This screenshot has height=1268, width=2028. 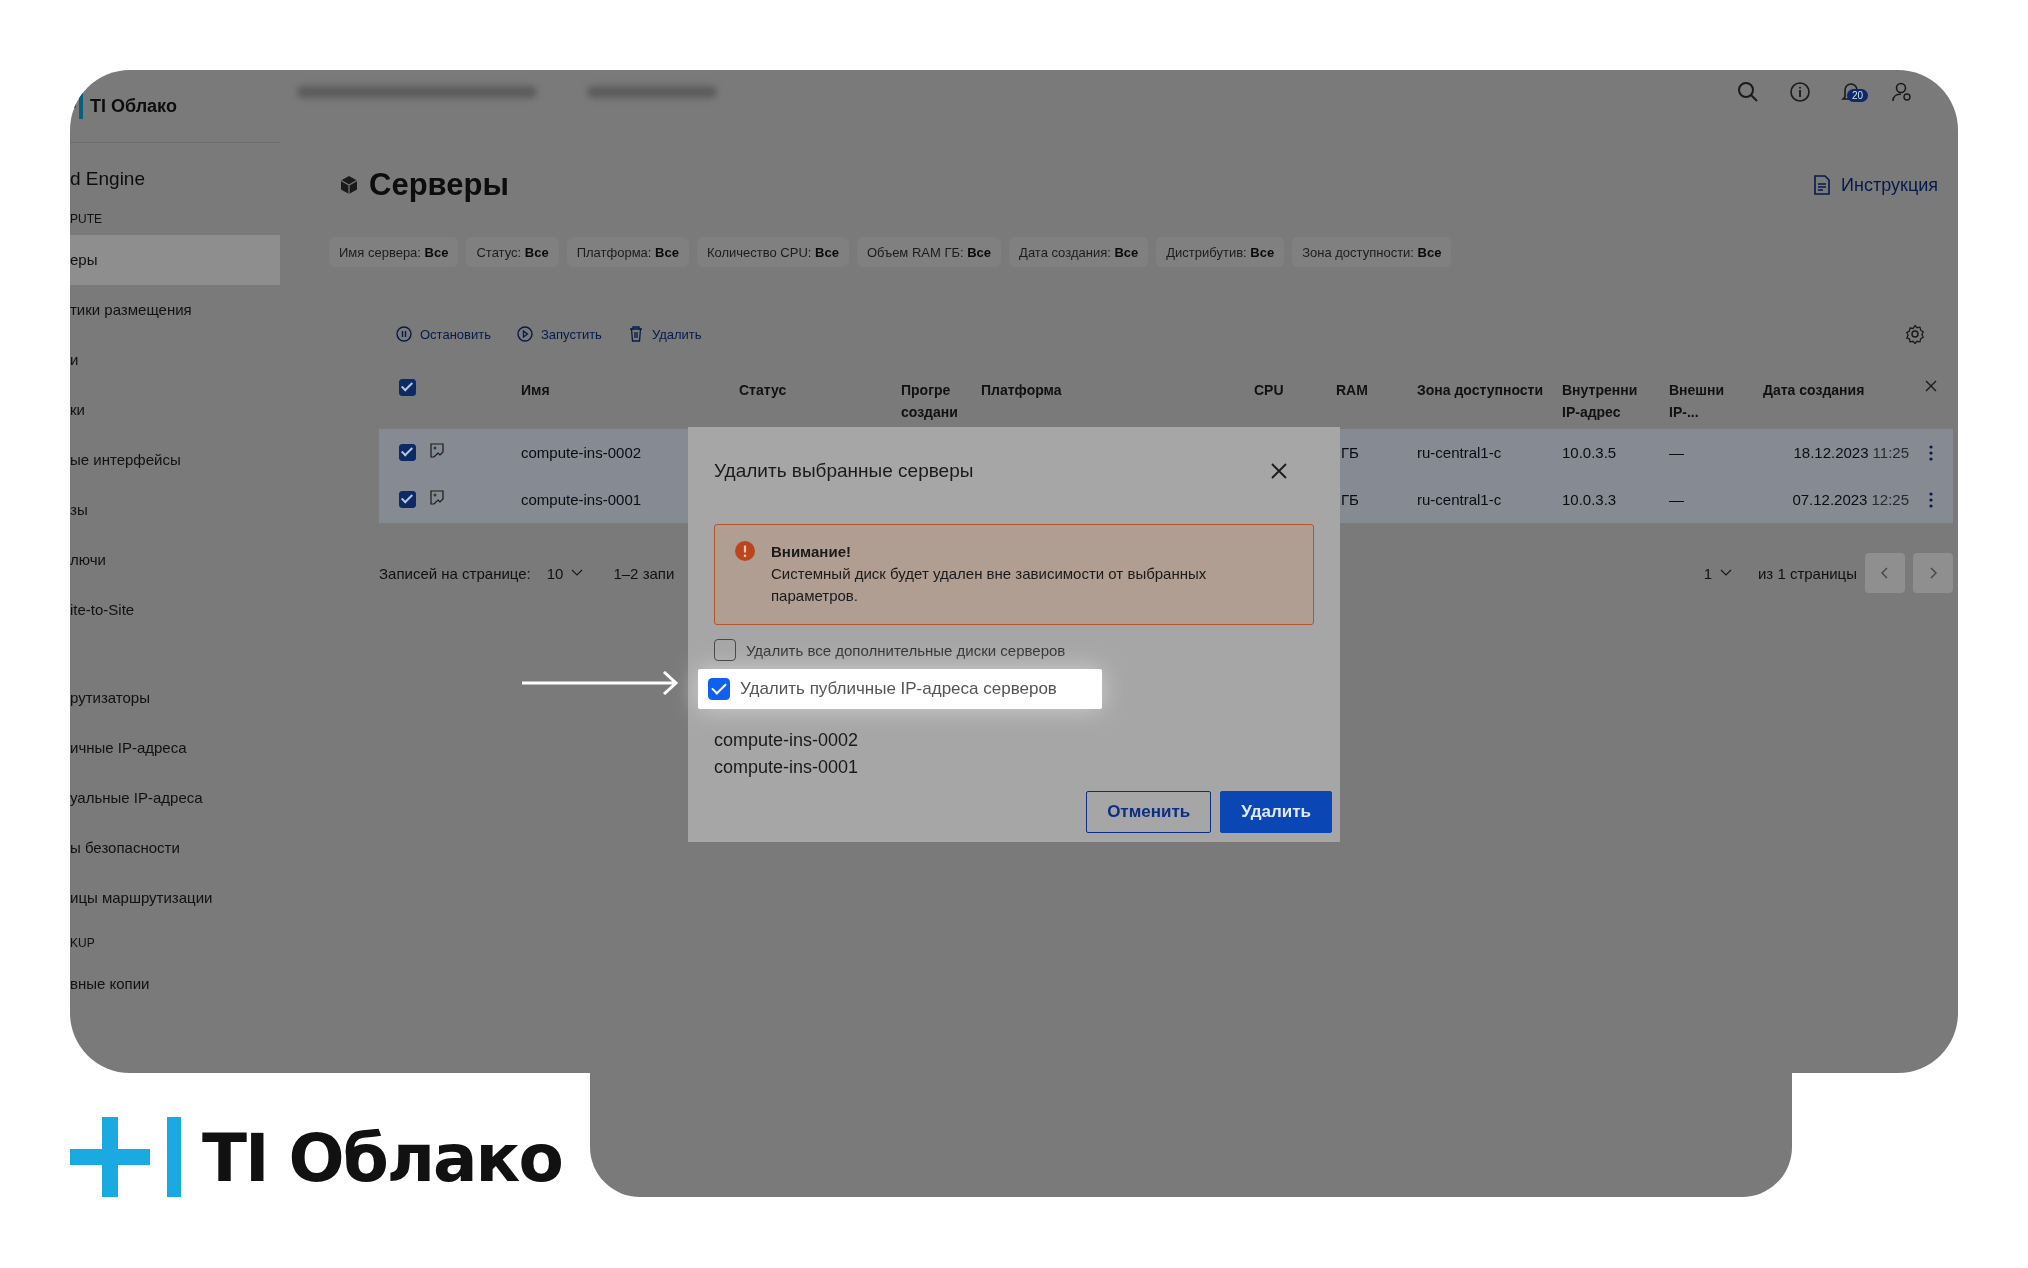 What do you see at coordinates (1603, 399) in the screenshot?
I see `column-header: Внутренни IP-адрес` at bounding box center [1603, 399].